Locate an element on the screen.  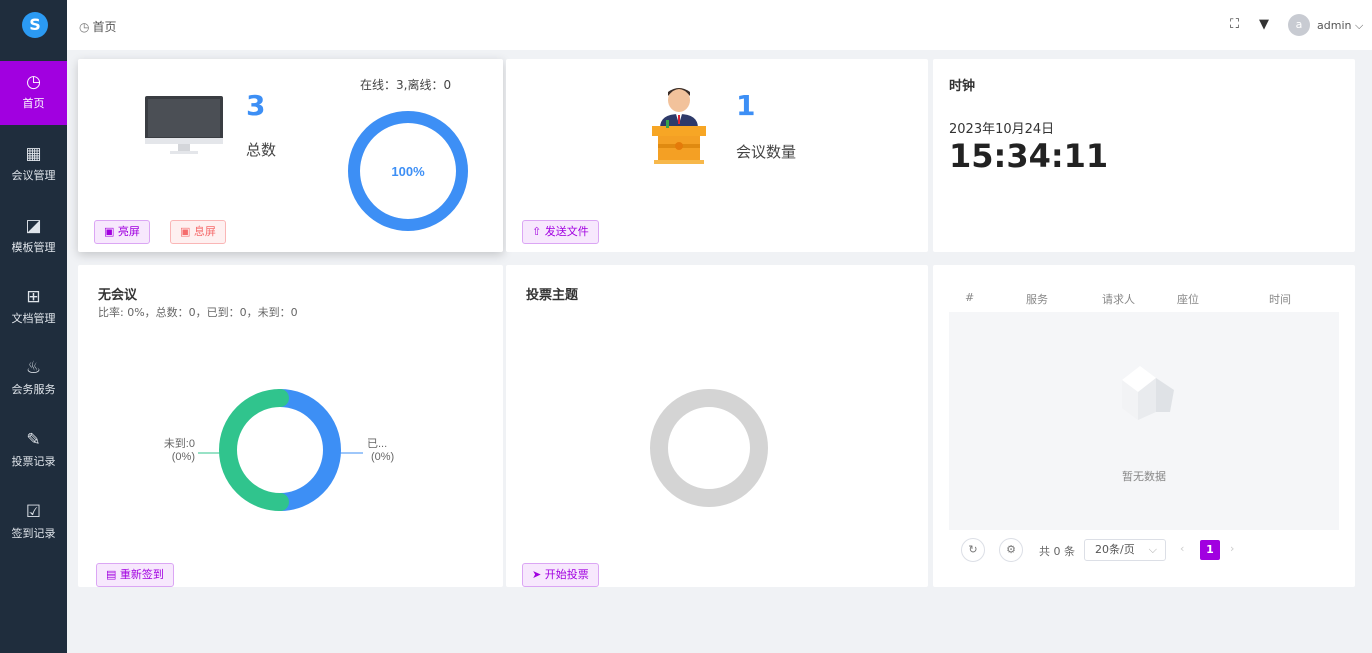
device-card: 3 总数 在线：3,离线：0 100% ▣ 亮屏 ▣ 息屏 is located at coordinates (290, 155).